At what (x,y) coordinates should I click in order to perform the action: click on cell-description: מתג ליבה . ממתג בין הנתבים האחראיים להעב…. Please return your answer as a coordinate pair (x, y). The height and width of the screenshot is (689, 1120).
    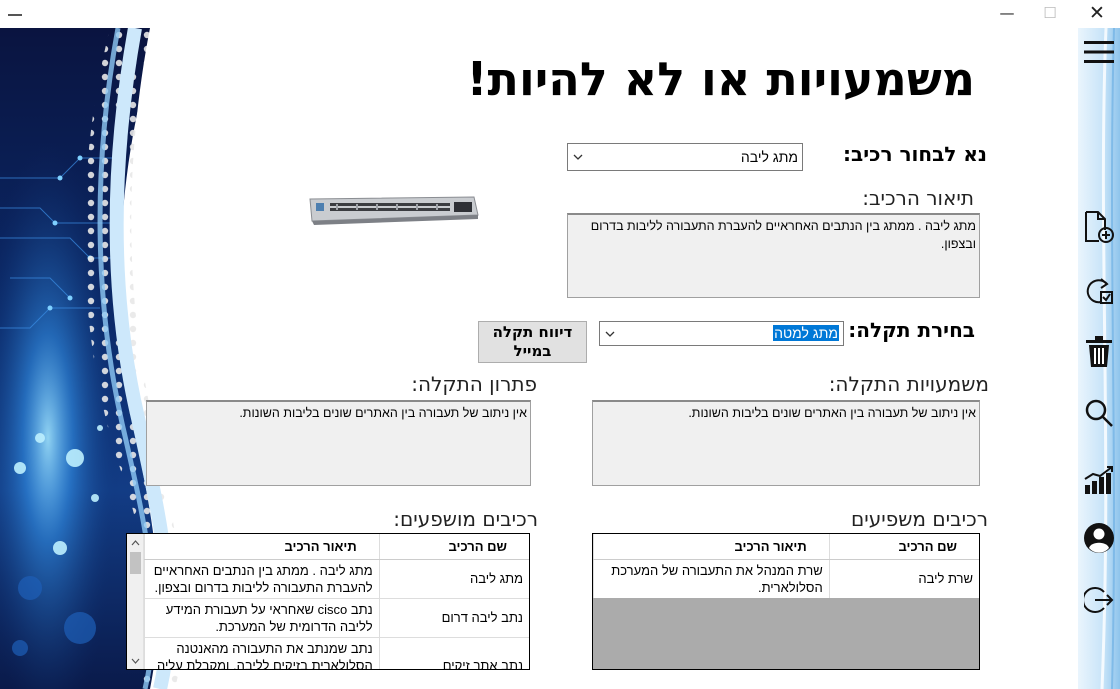
    Looking at the image, I should click on (262, 579).